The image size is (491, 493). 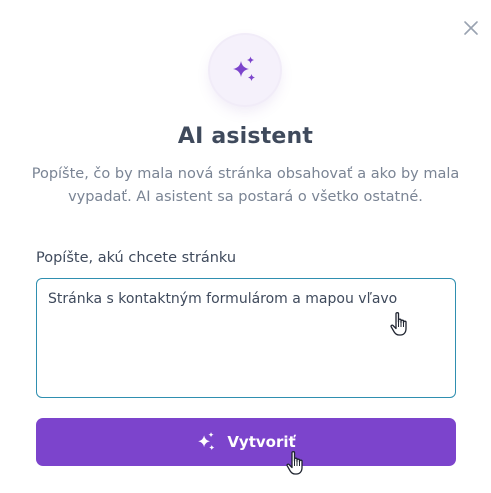 I want to click on close-icon, so click(x=471, y=28).